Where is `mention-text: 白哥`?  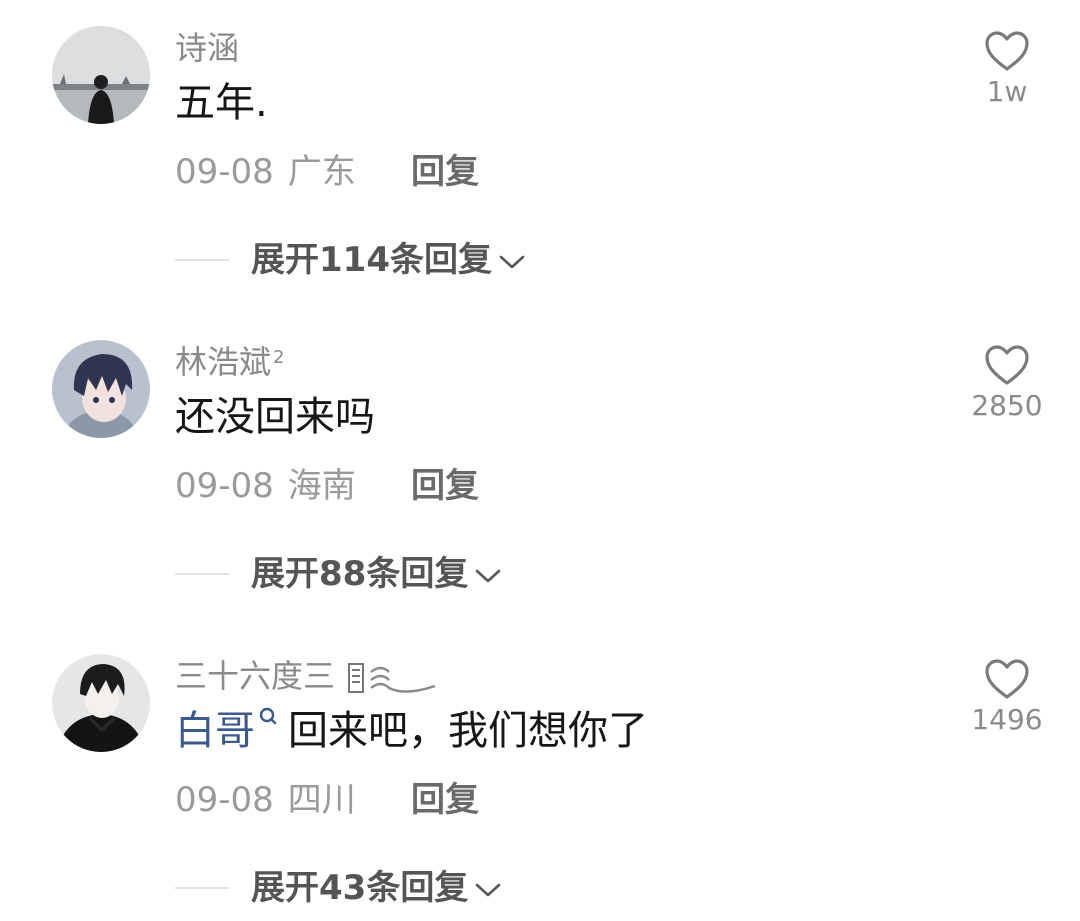 mention-text: 白哥 is located at coordinates (215, 731).